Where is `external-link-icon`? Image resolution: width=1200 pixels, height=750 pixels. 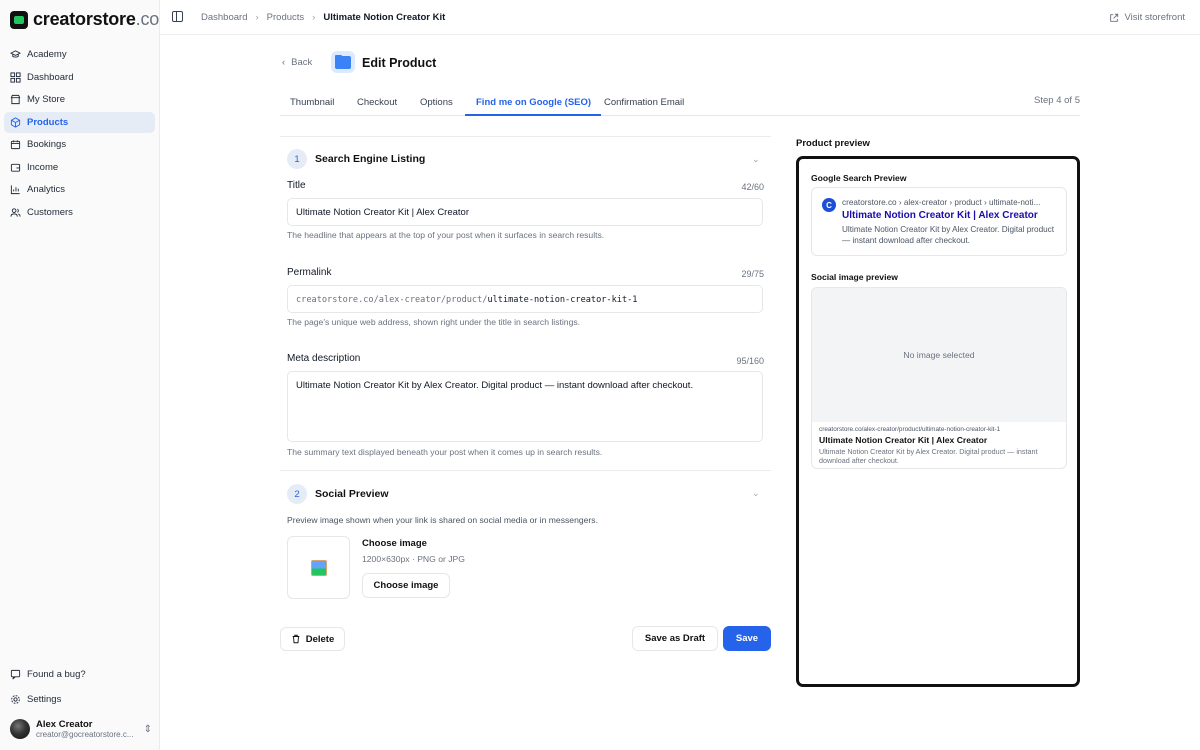
external-link-icon is located at coordinates (1114, 17).